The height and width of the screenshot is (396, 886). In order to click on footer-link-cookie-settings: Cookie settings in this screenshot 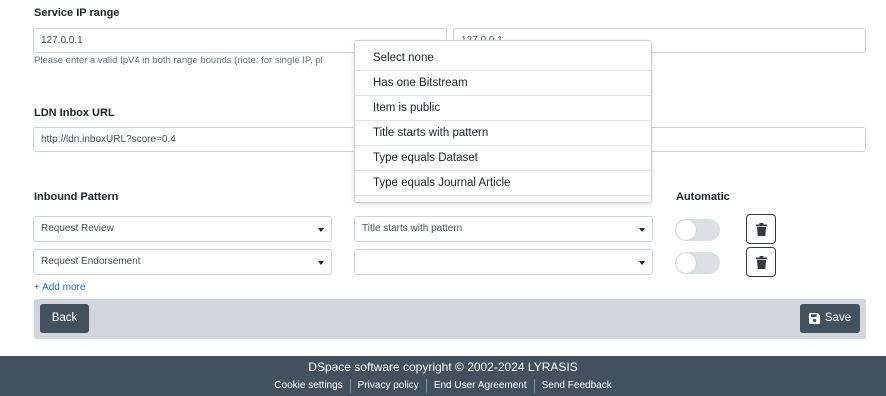, I will do `click(308, 386)`.